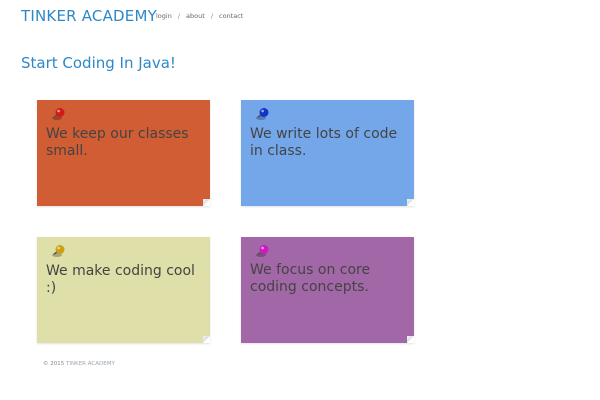  I want to click on red-pushpin-icon, so click(58, 114).